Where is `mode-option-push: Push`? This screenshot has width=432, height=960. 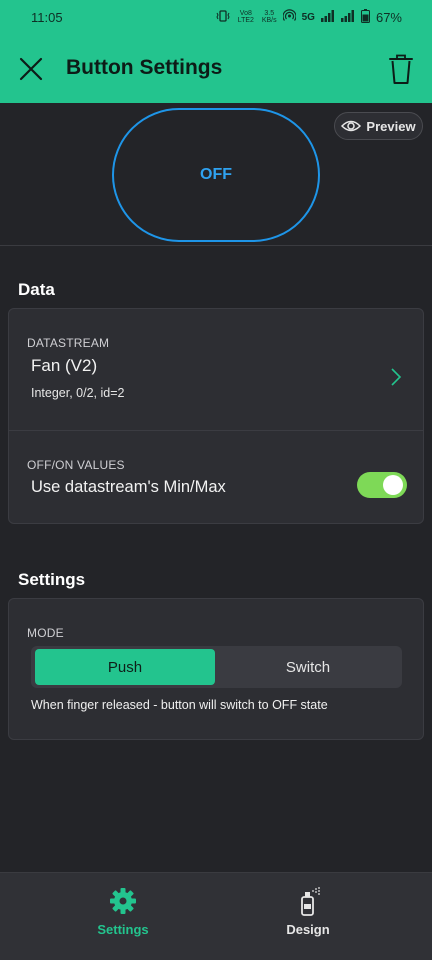 mode-option-push: Push is located at coordinates (125, 667).